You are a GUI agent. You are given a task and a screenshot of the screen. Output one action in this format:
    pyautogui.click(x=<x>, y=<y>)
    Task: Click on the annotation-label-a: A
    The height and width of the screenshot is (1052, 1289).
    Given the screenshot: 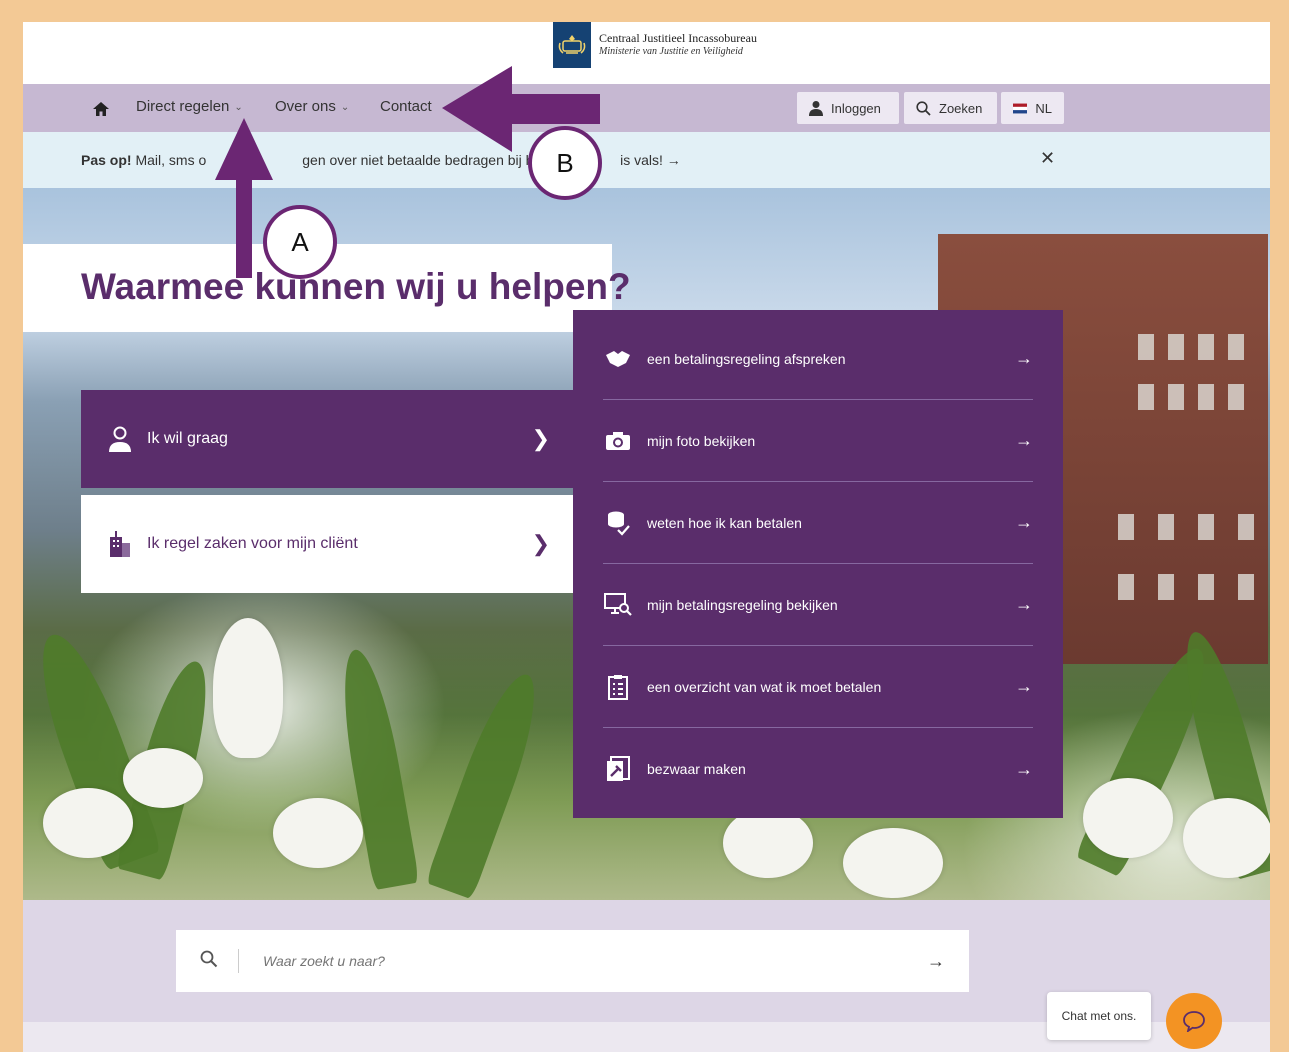 What is the action you would take?
    pyautogui.click(x=300, y=242)
    